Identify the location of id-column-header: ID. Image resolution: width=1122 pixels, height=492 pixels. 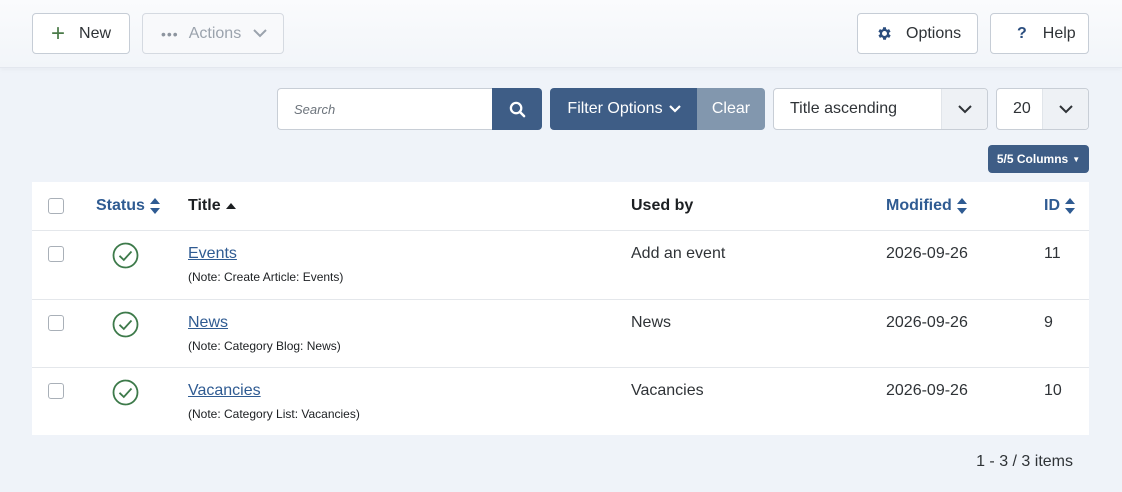
(1059, 206).